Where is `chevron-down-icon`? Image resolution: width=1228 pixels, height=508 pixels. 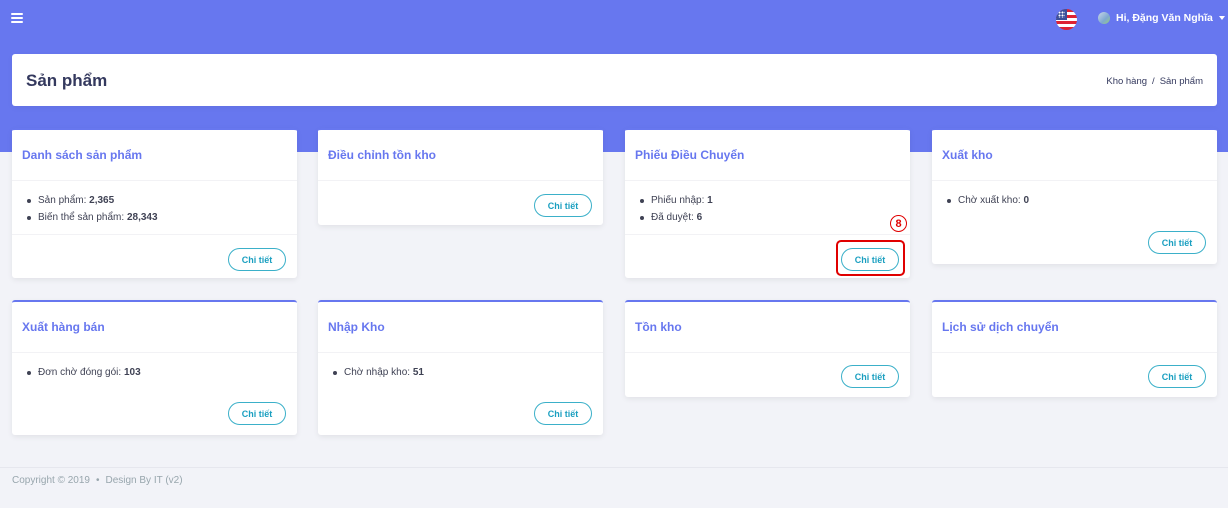
chevron-down-icon is located at coordinates (1221, 18).